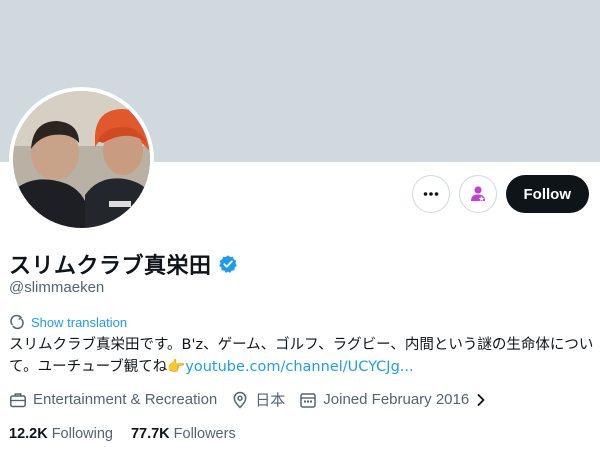 Image resolution: width=600 pixels, height=450 pixels. I want to click on display-name: スリムクラブ真栄田, so click(110, 266).